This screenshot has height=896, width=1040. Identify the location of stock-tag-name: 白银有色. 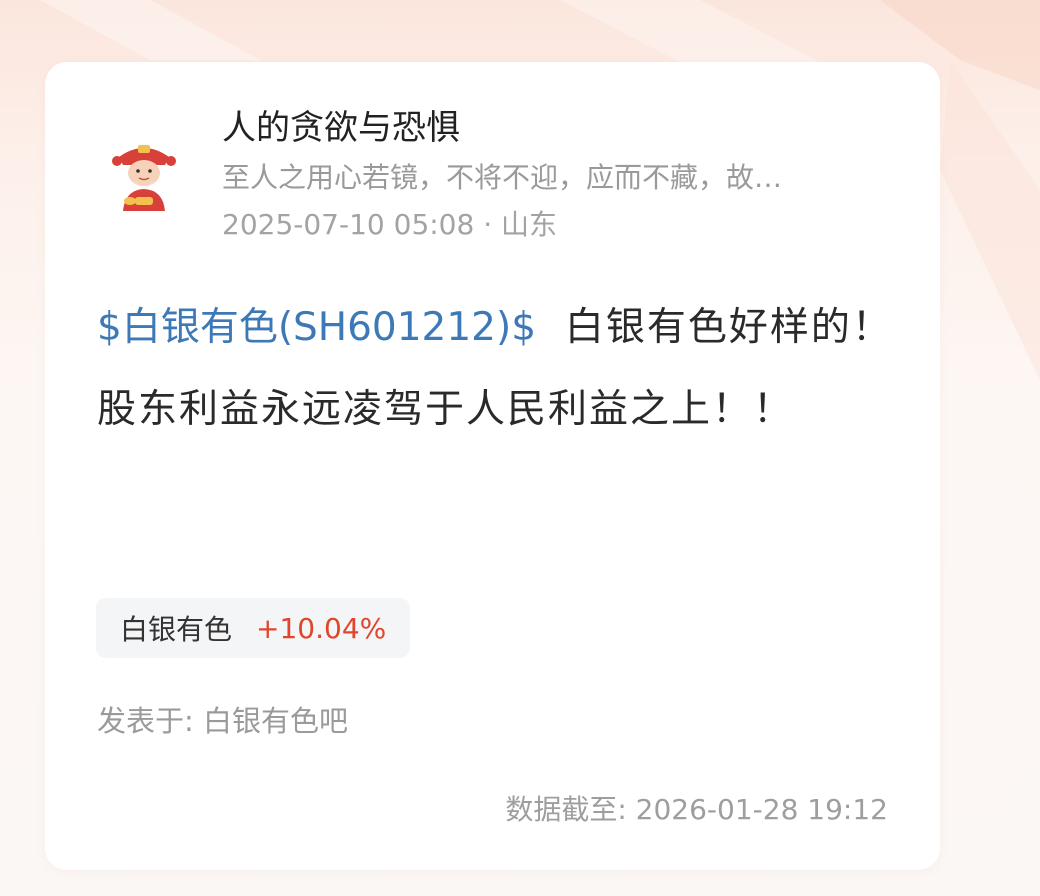
(176, 629).